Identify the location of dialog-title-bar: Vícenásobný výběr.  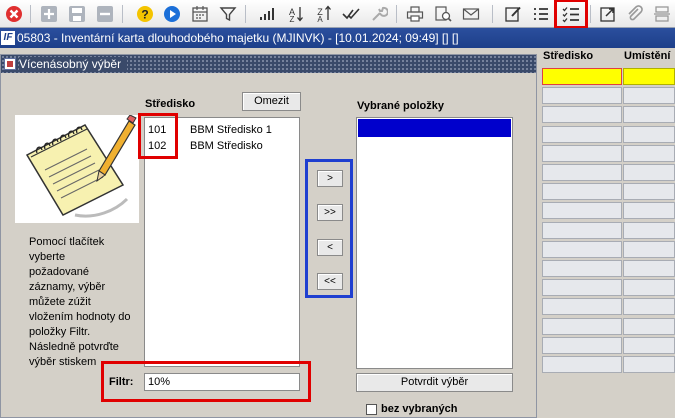
(268, 64).